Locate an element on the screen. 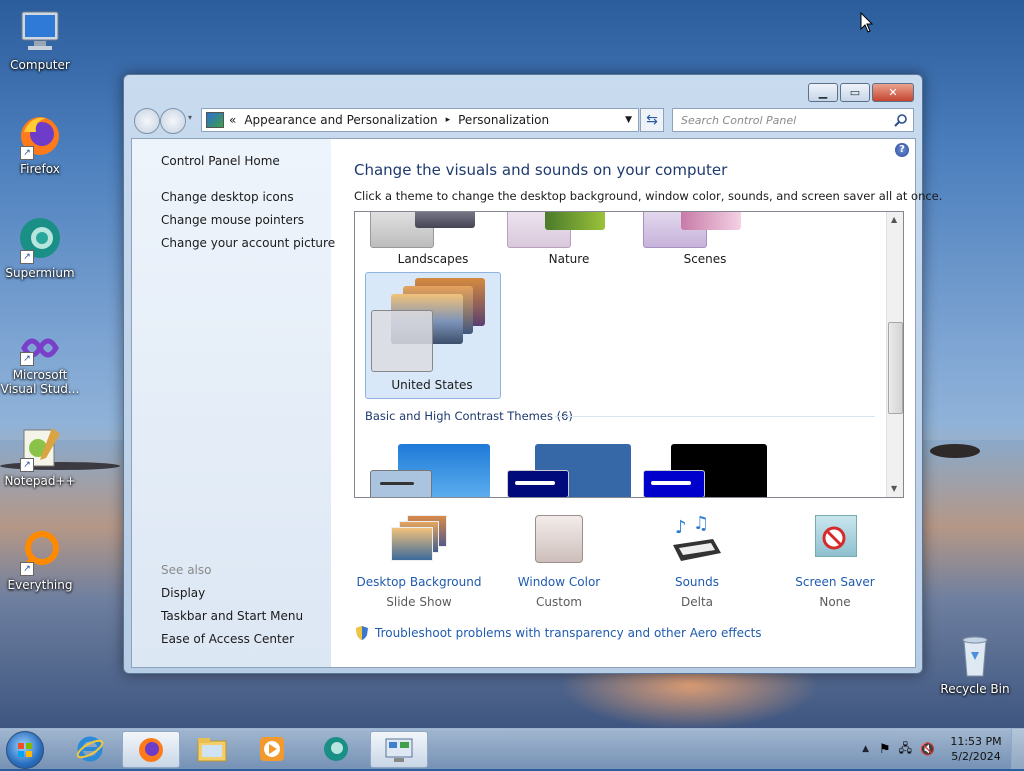 The width and height of the screenshot is (1024, 771). ease-of-access-link: Ease of Access Center is located at coordinates (227, 639).